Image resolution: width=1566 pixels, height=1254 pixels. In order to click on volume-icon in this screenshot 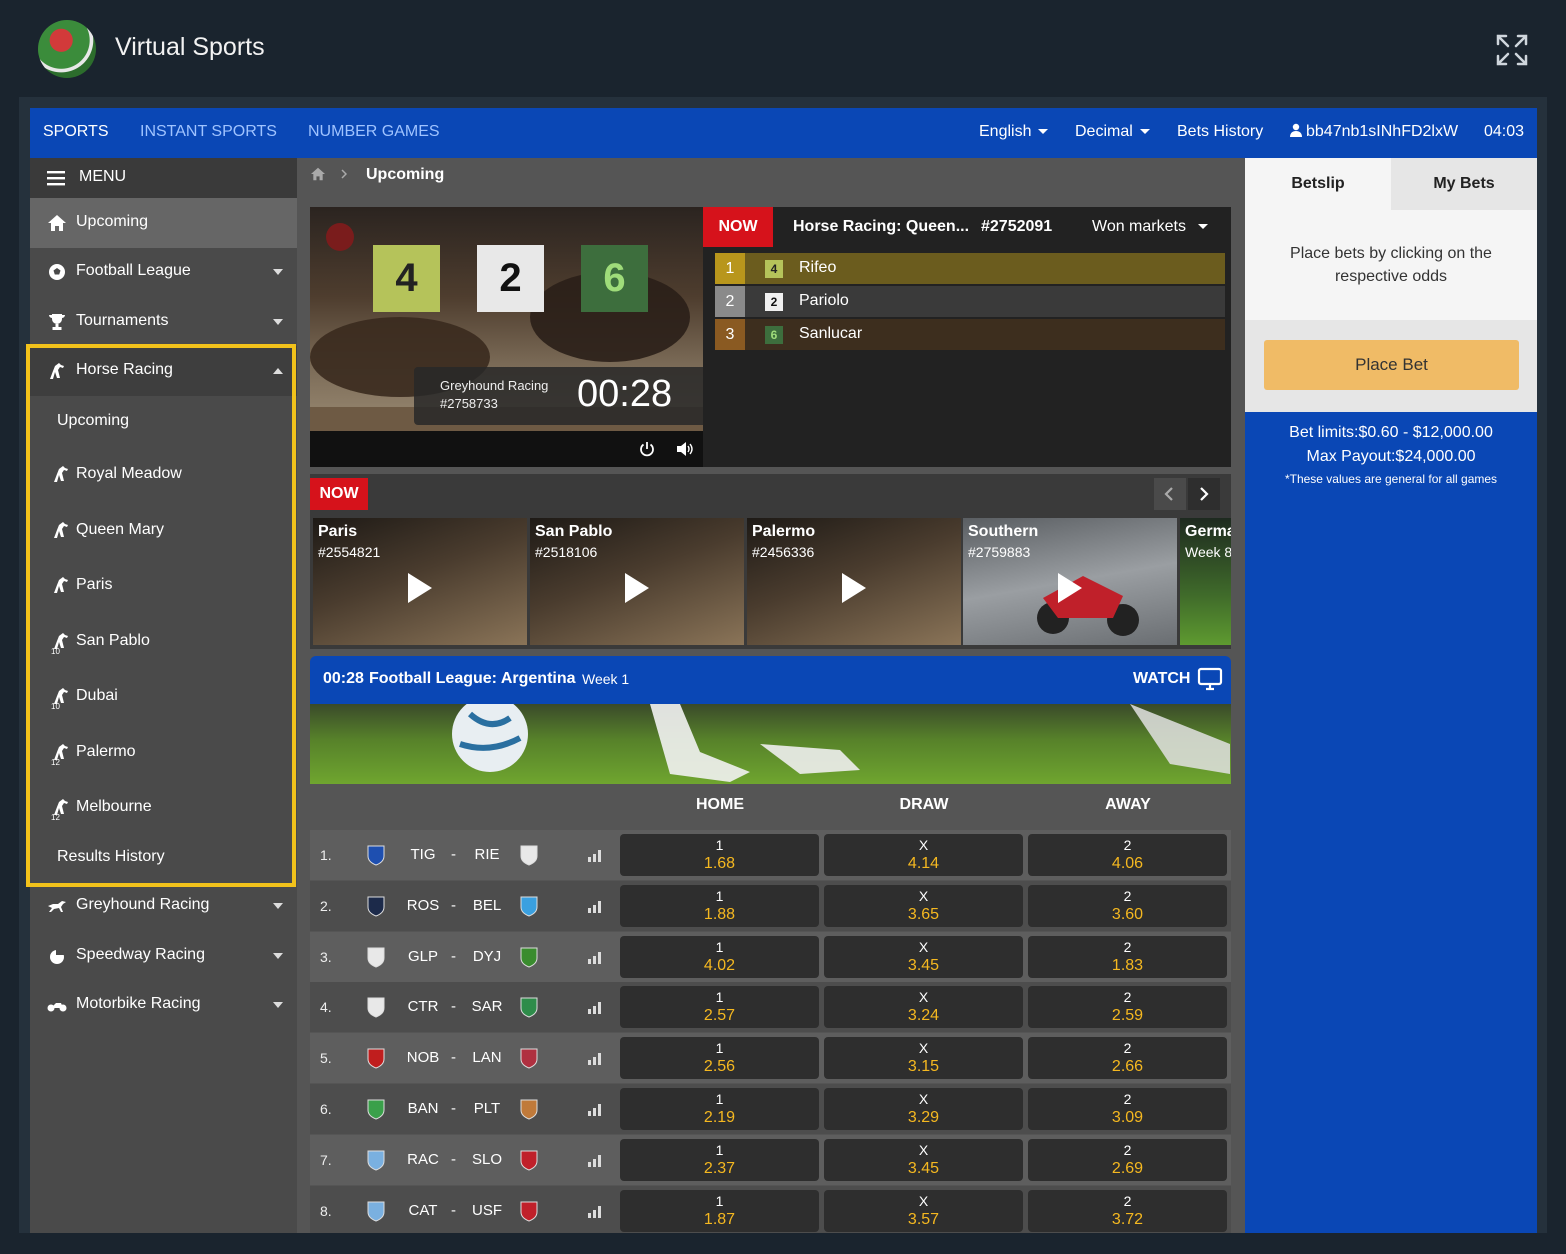, I will do `click(685, 449)`.